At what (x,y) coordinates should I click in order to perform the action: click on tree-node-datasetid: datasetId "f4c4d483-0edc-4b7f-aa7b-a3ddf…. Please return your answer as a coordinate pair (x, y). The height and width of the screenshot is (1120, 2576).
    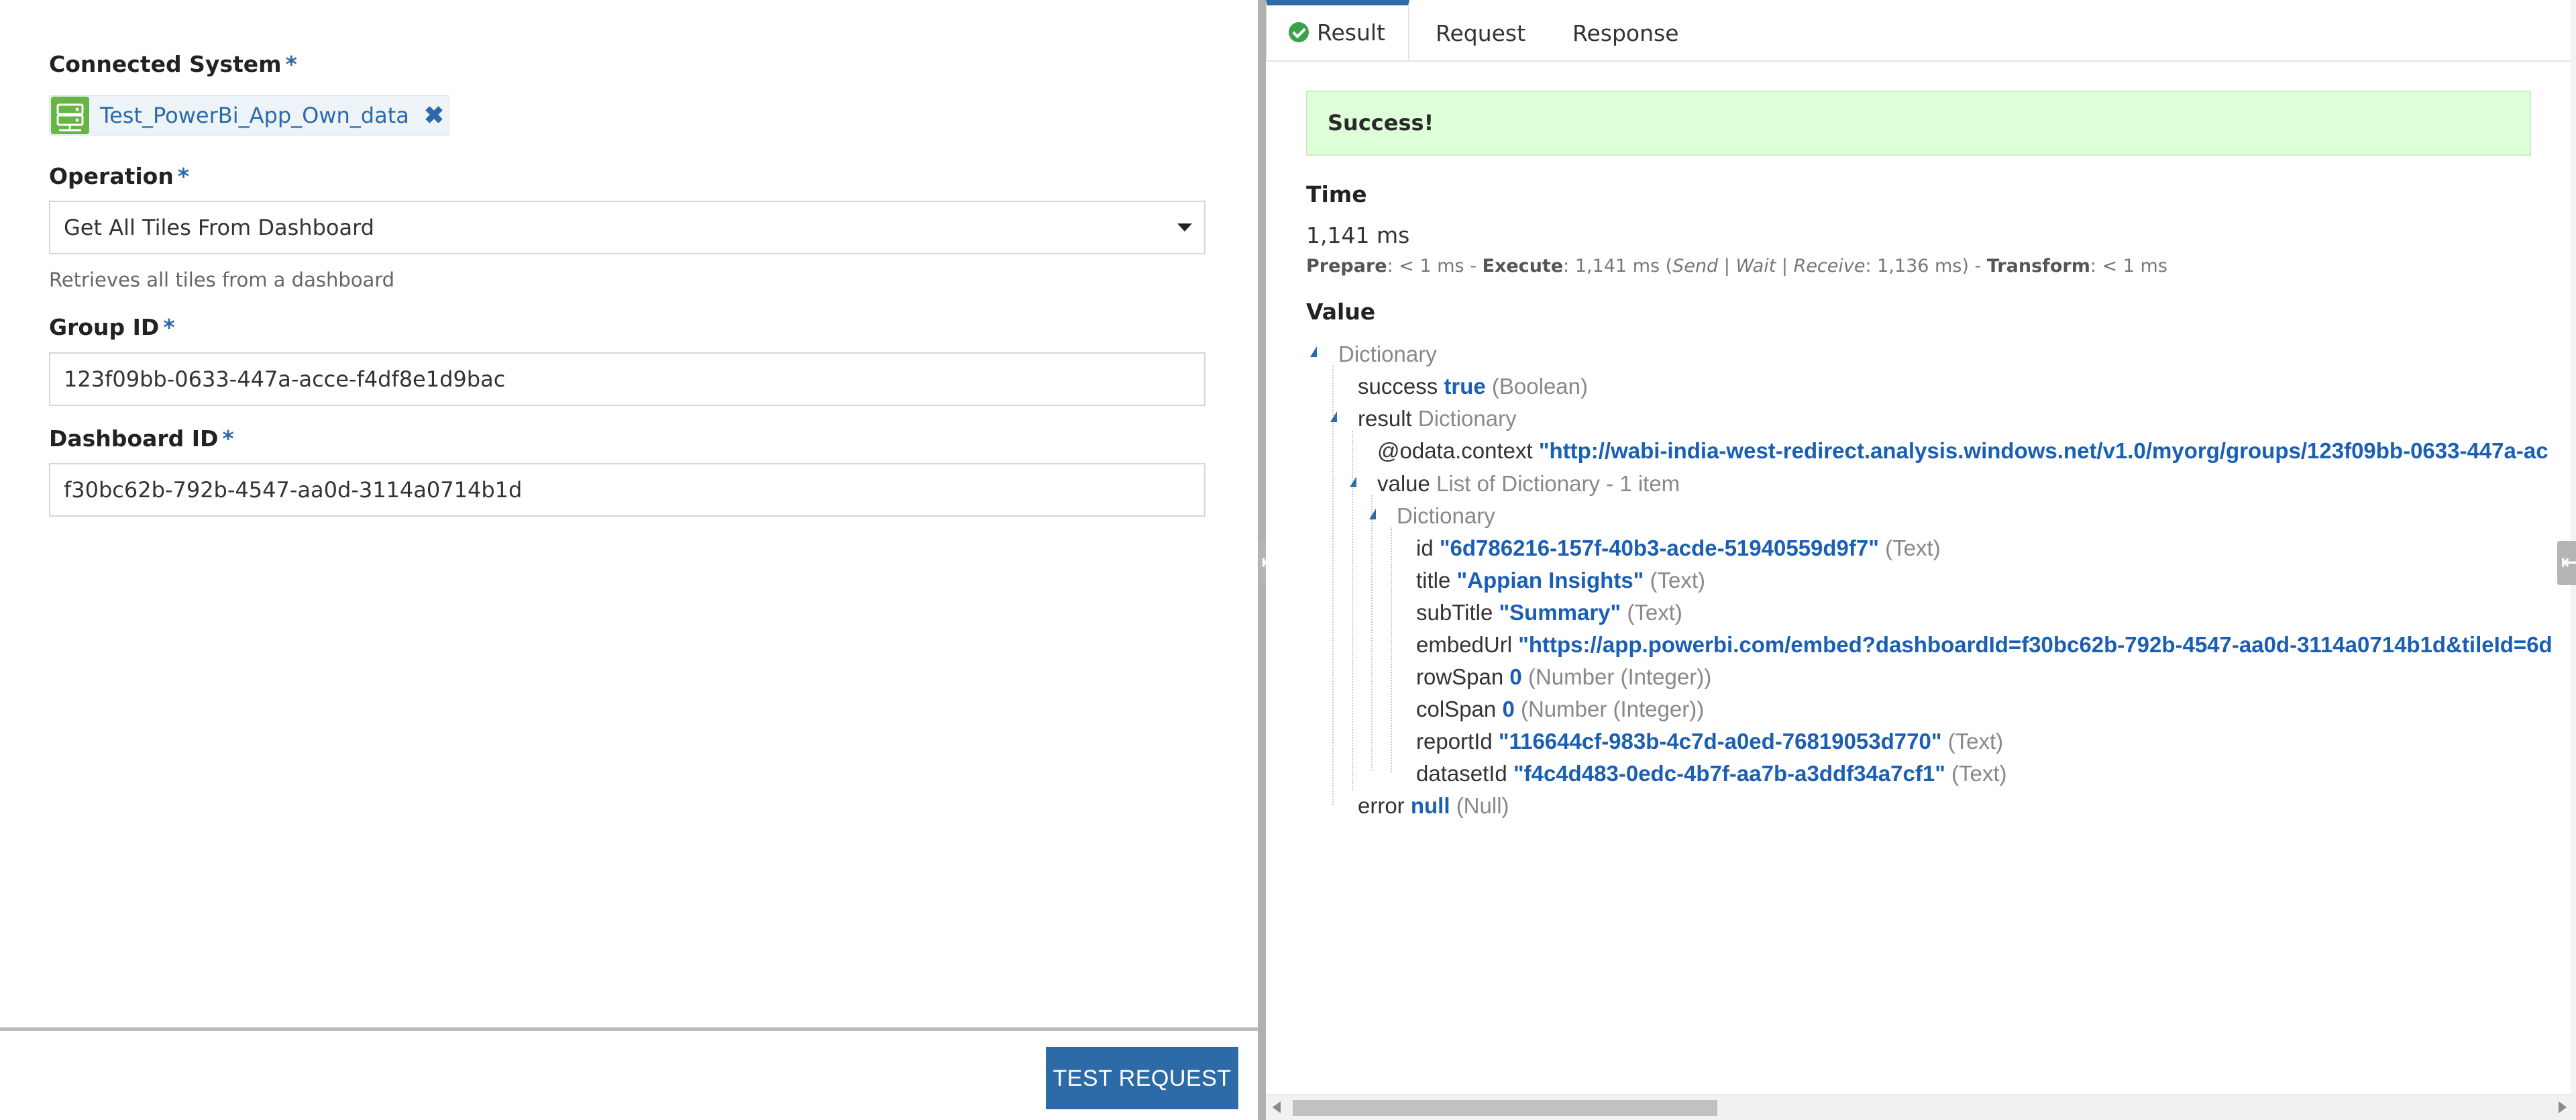
    Looking at the image, I should click on (1711, 774).